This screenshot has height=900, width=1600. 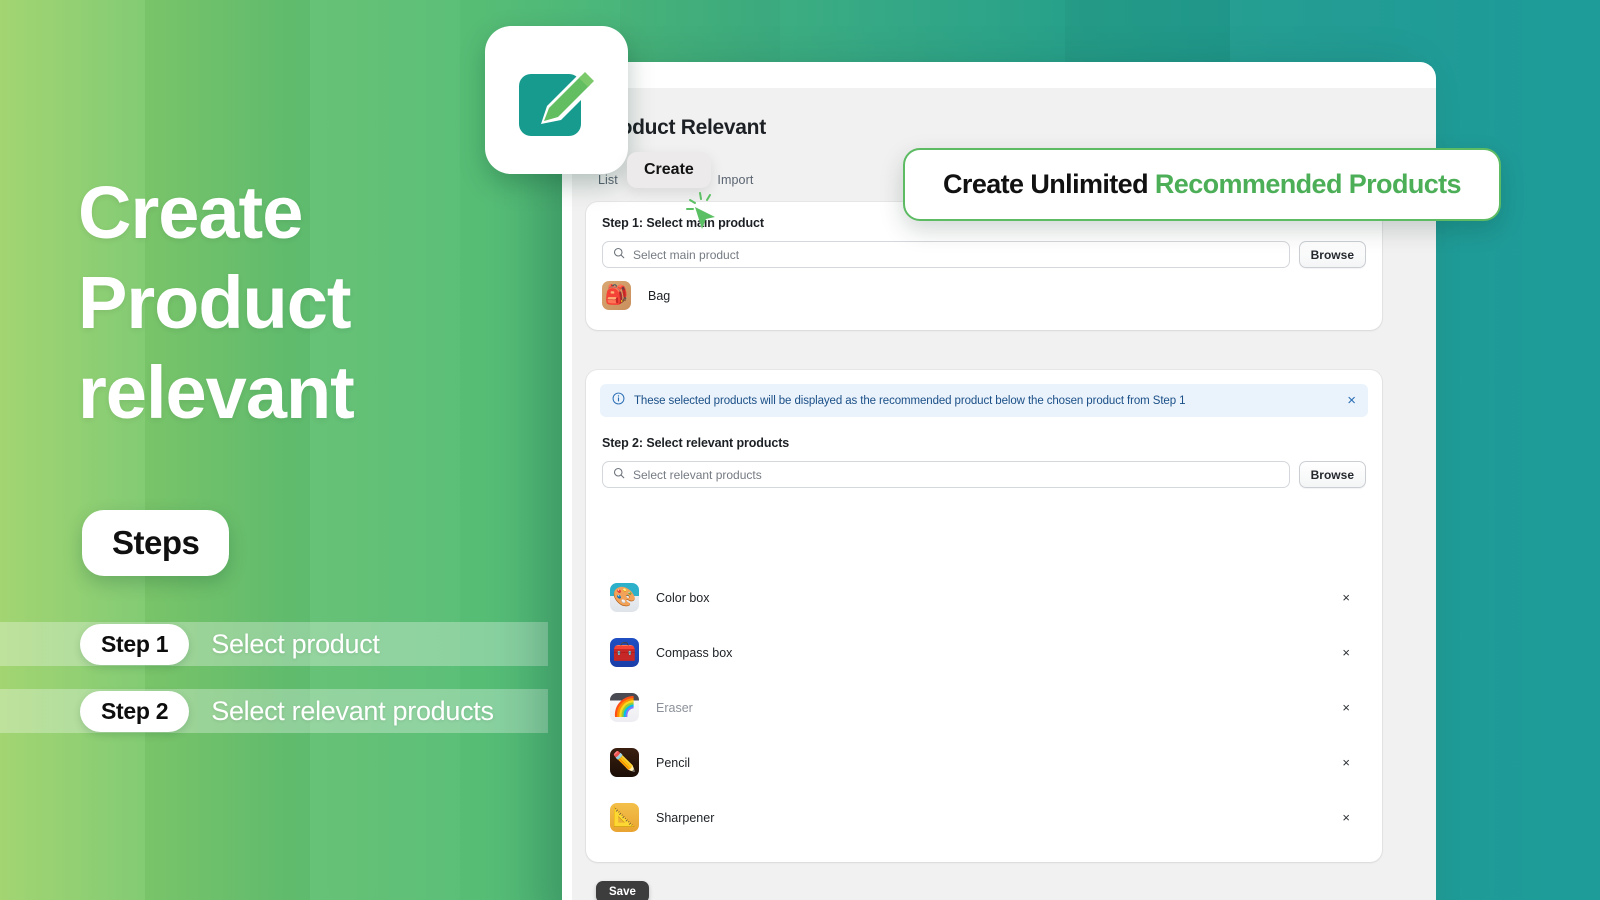 I want to click on step-row-2: Step 2 Select relevant products, so click(x=274, y=711).